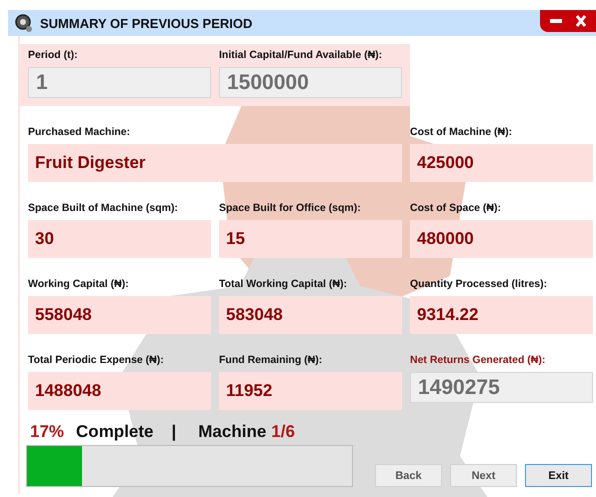 This screenshot has height=497, width=596. I want to click on value-field: 1500000, so click(310, 82).